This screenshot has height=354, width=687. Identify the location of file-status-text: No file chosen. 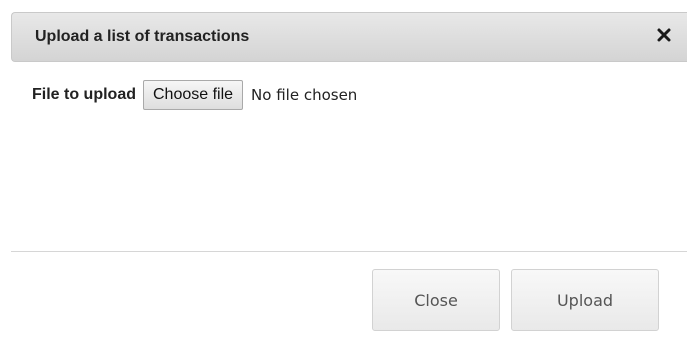
(304, 95).